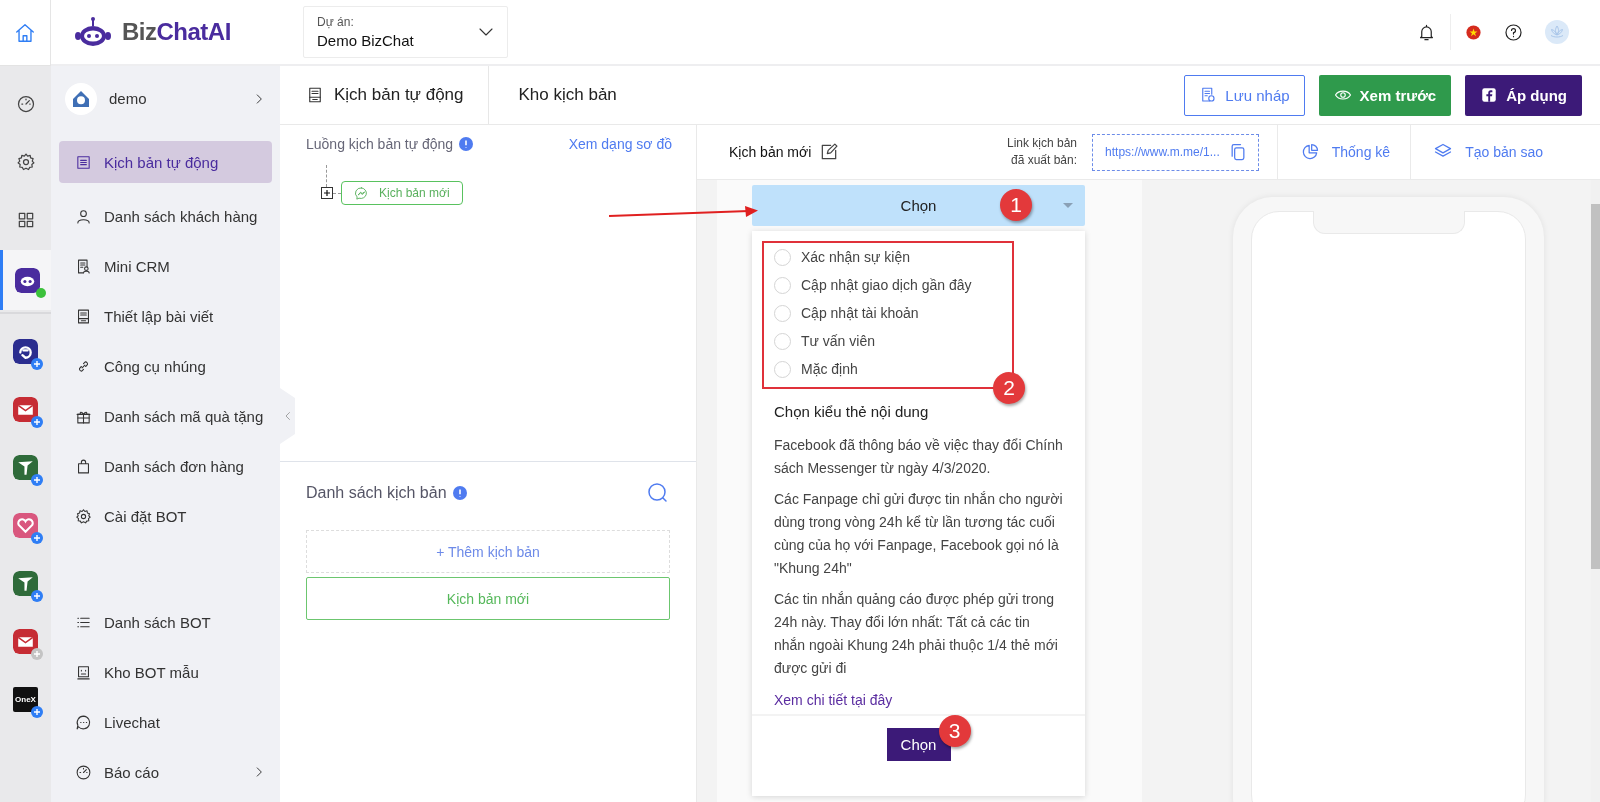 The image size is (1600, 802). I want to click on bag-icon, so click(83, 466).